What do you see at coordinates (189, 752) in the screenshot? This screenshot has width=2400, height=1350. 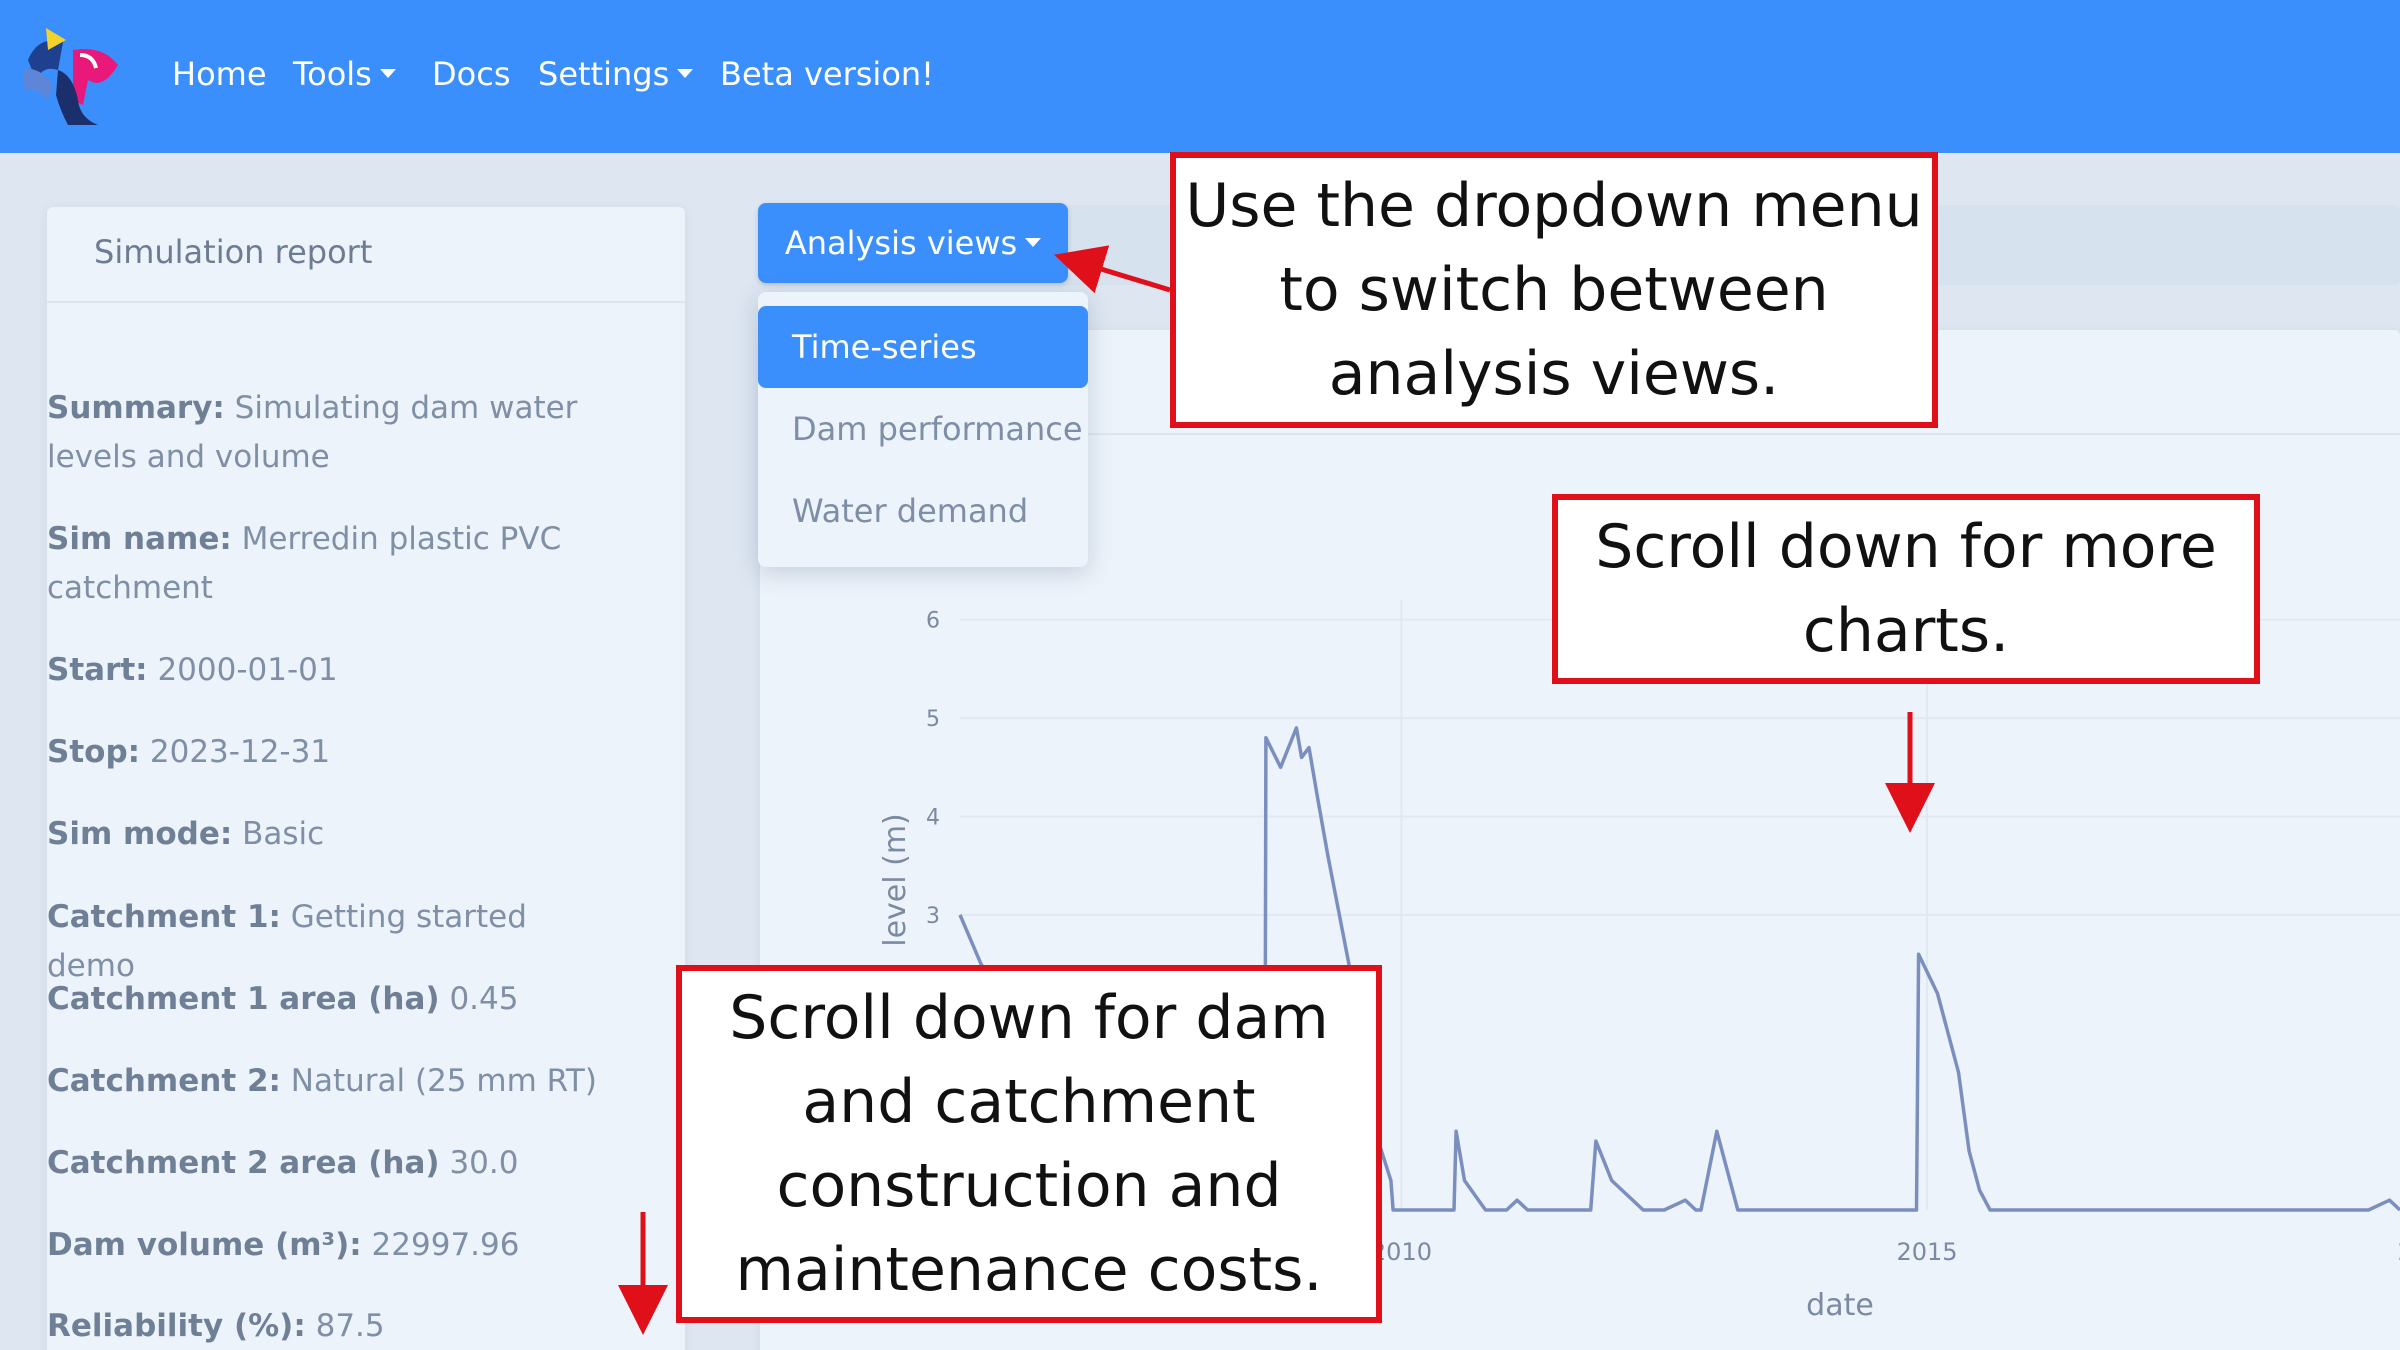 I see `report-stop: Stop: 2023-12-31` at bounding box center [189, 752].